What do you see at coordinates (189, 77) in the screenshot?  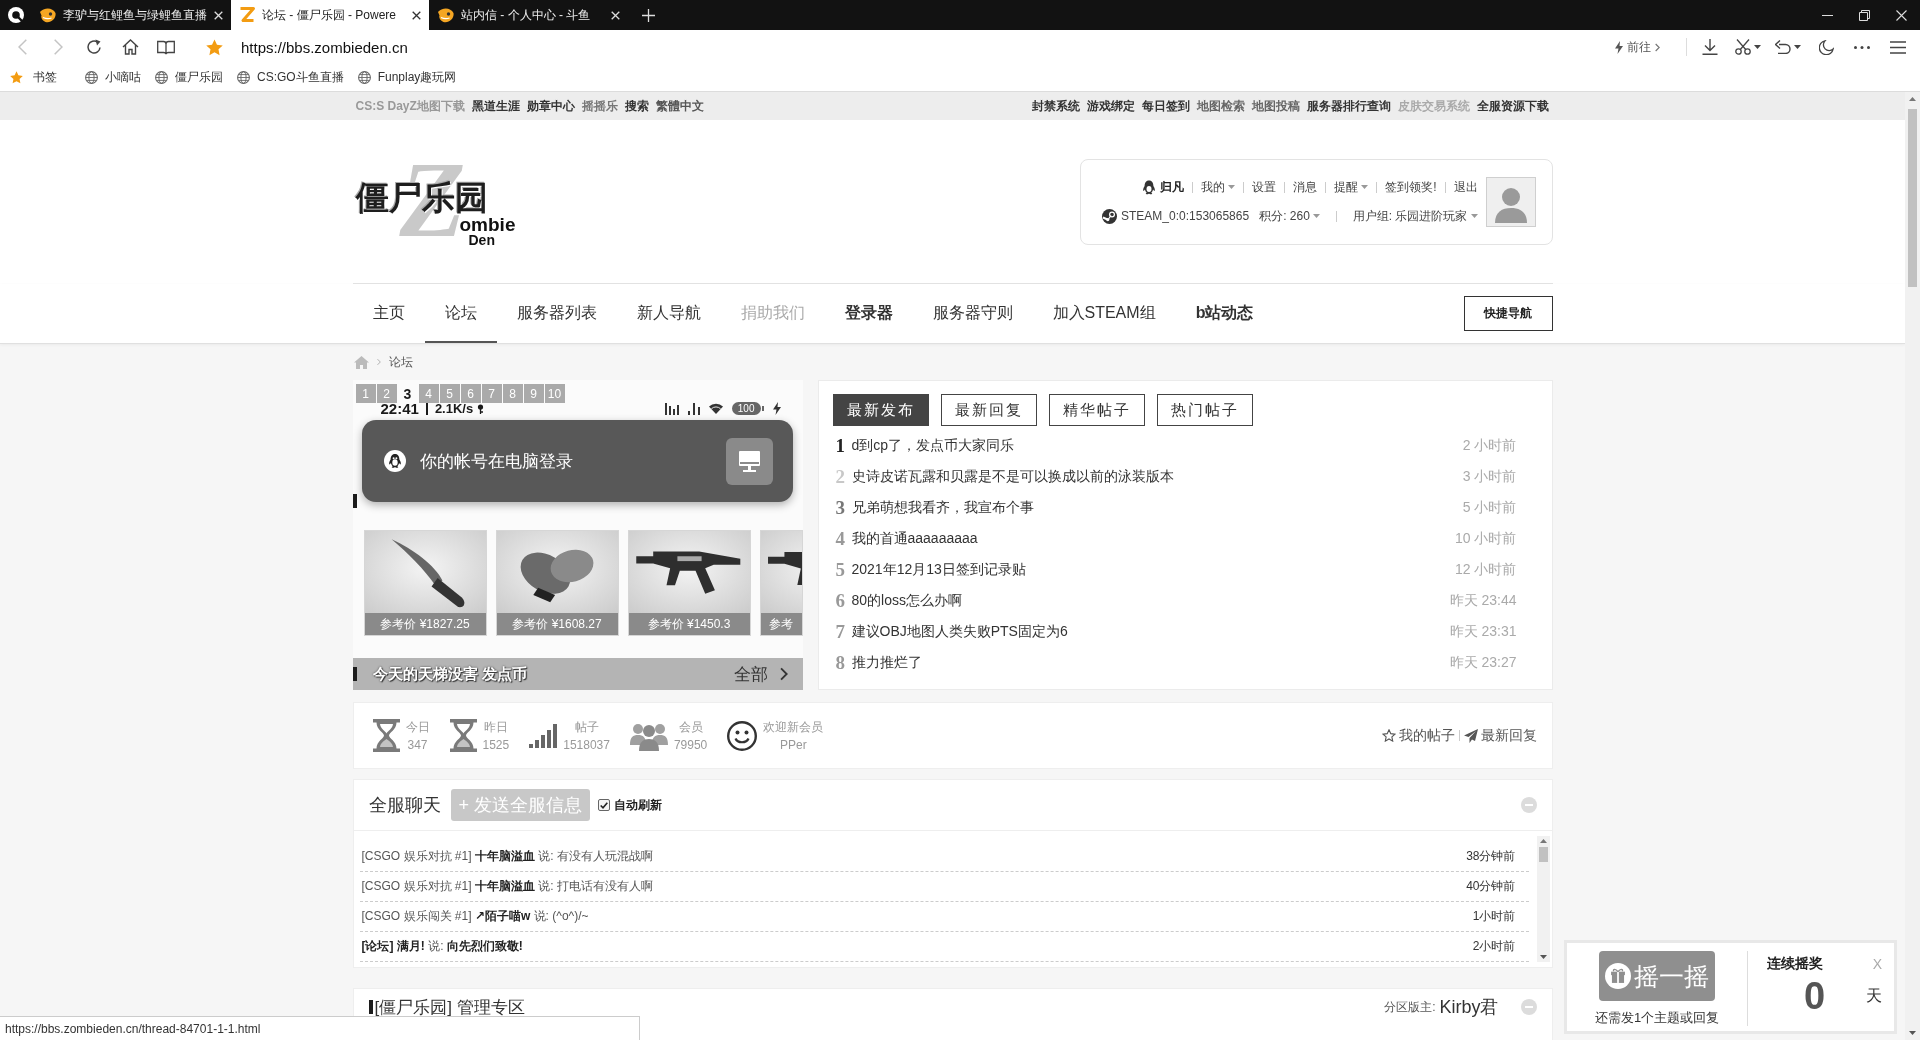 I see `bookmark-link: 僵尸乐园` at bounding box center [189, 77].